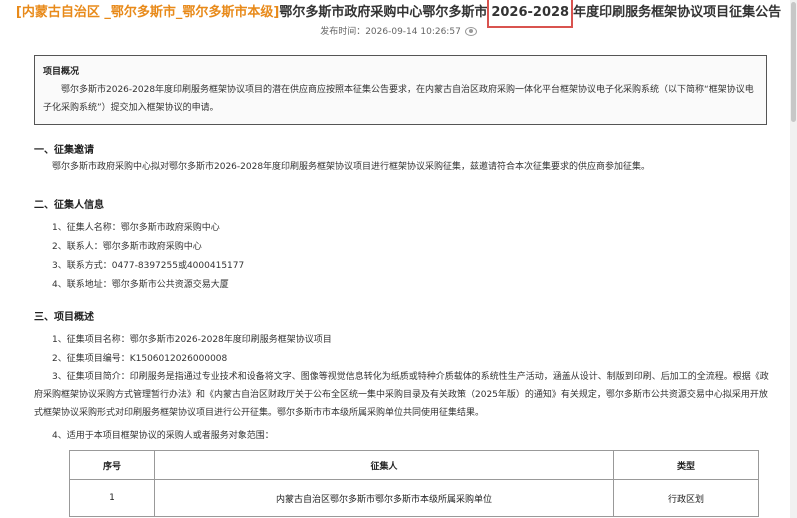  I want to click on publish-time: 发布时间：2026-09-14 10:26:57, so click(398, 30).